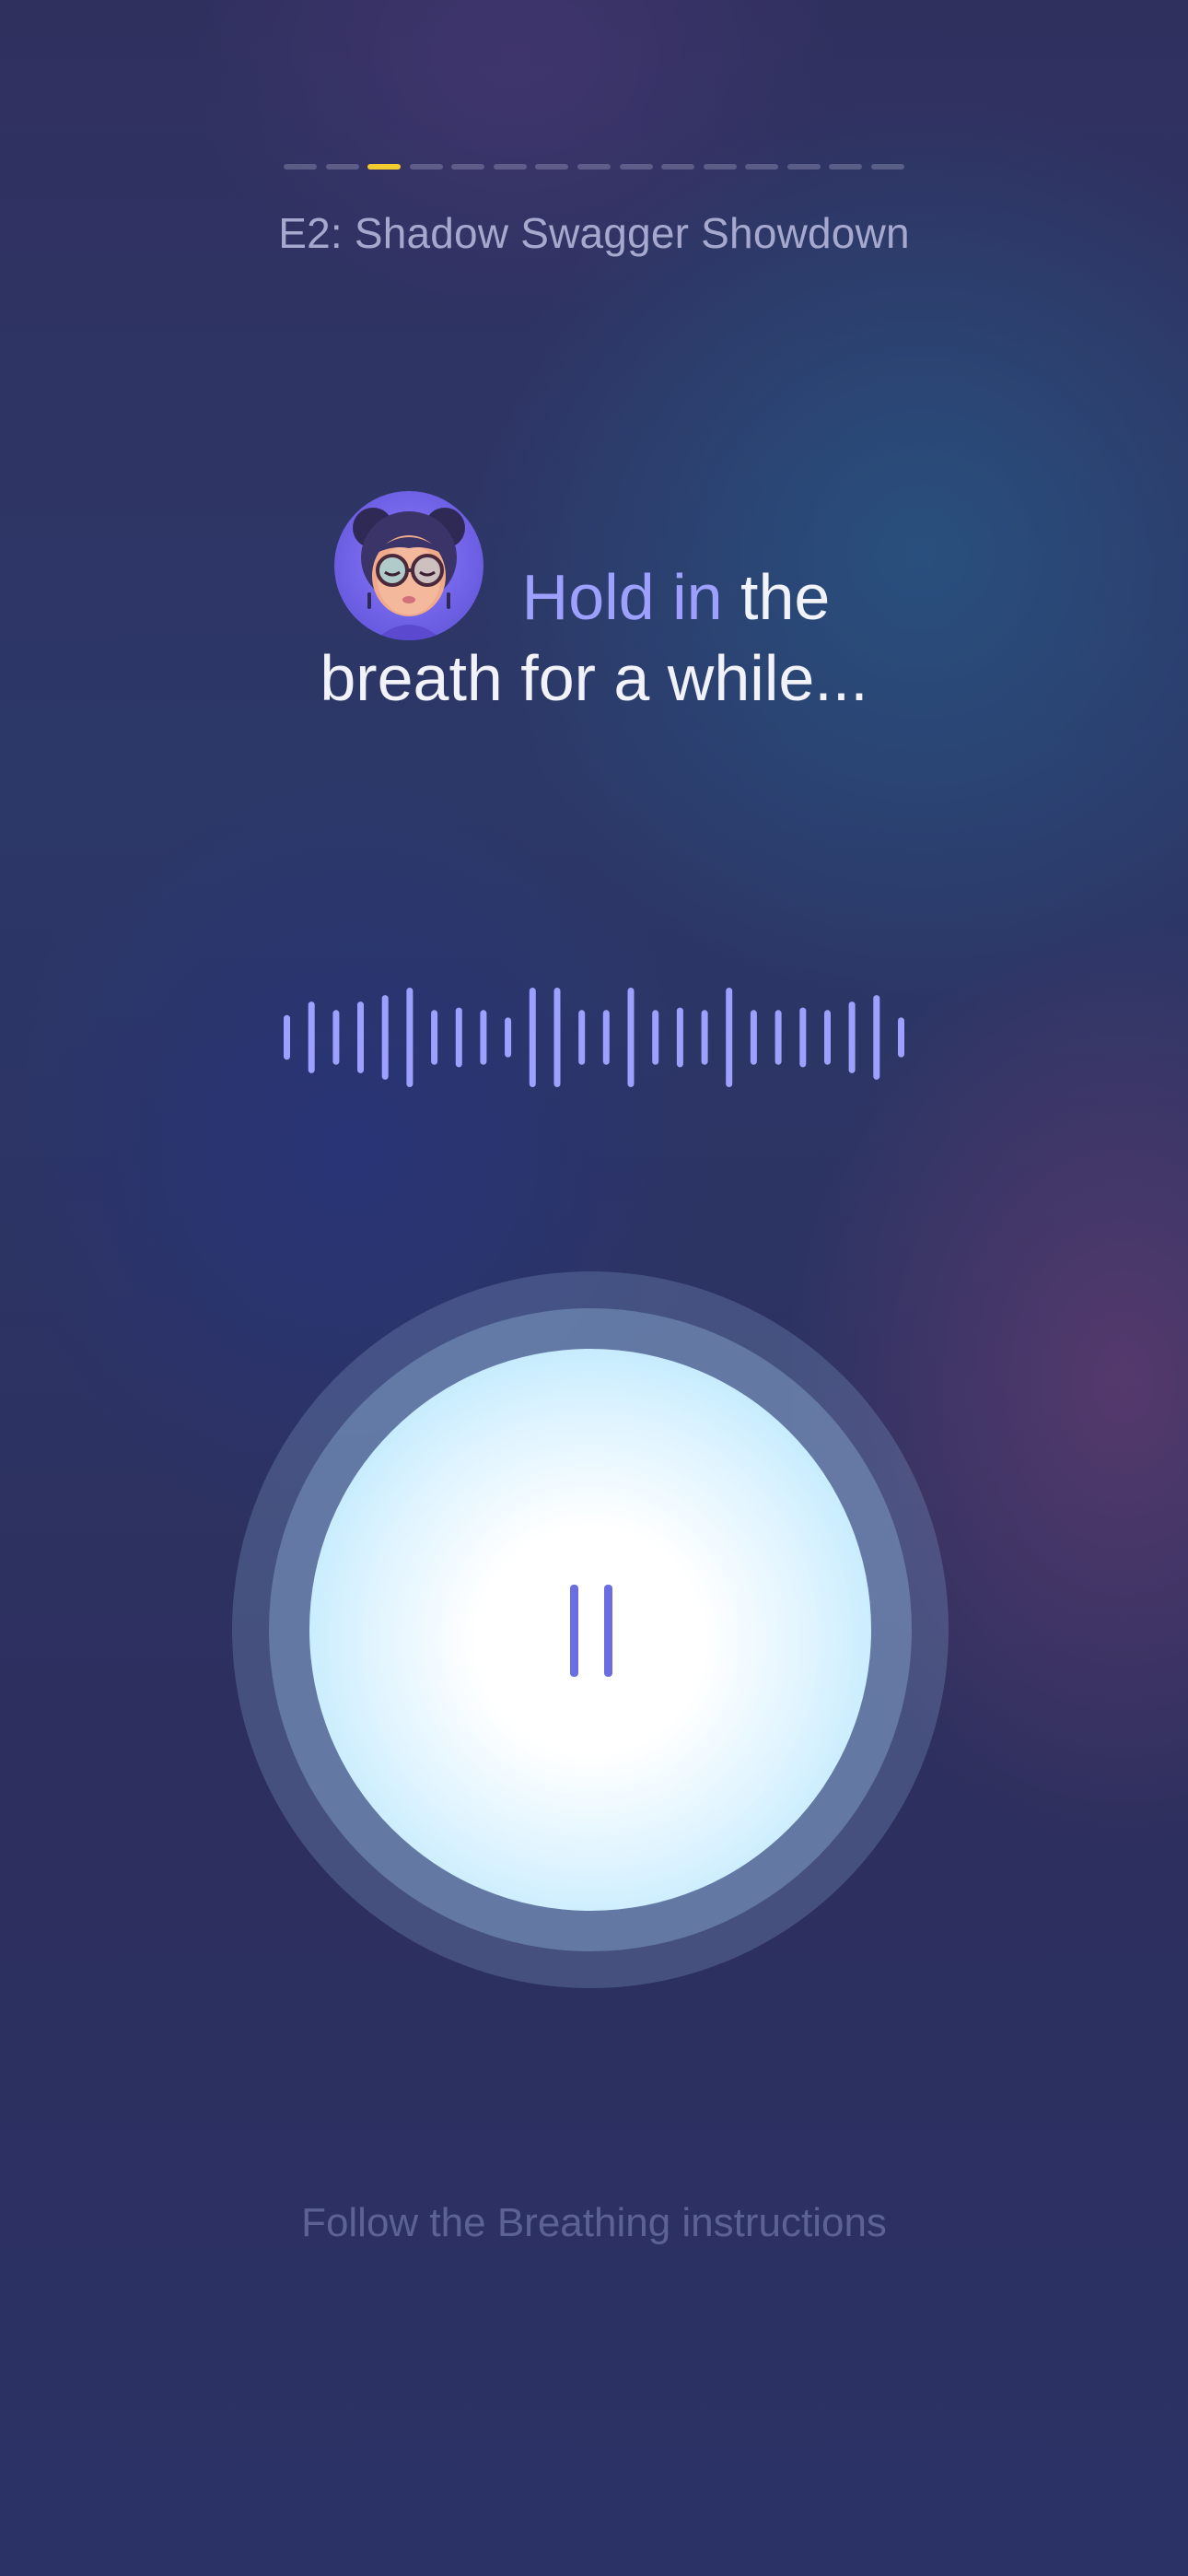 Image resolution: width=1188 pixels, height=2576 pixels. Describe the element at coordinates (594, 2222) in the screenshot. I see `breathing-hint-text: Follow the Breathing instructions` at that location.